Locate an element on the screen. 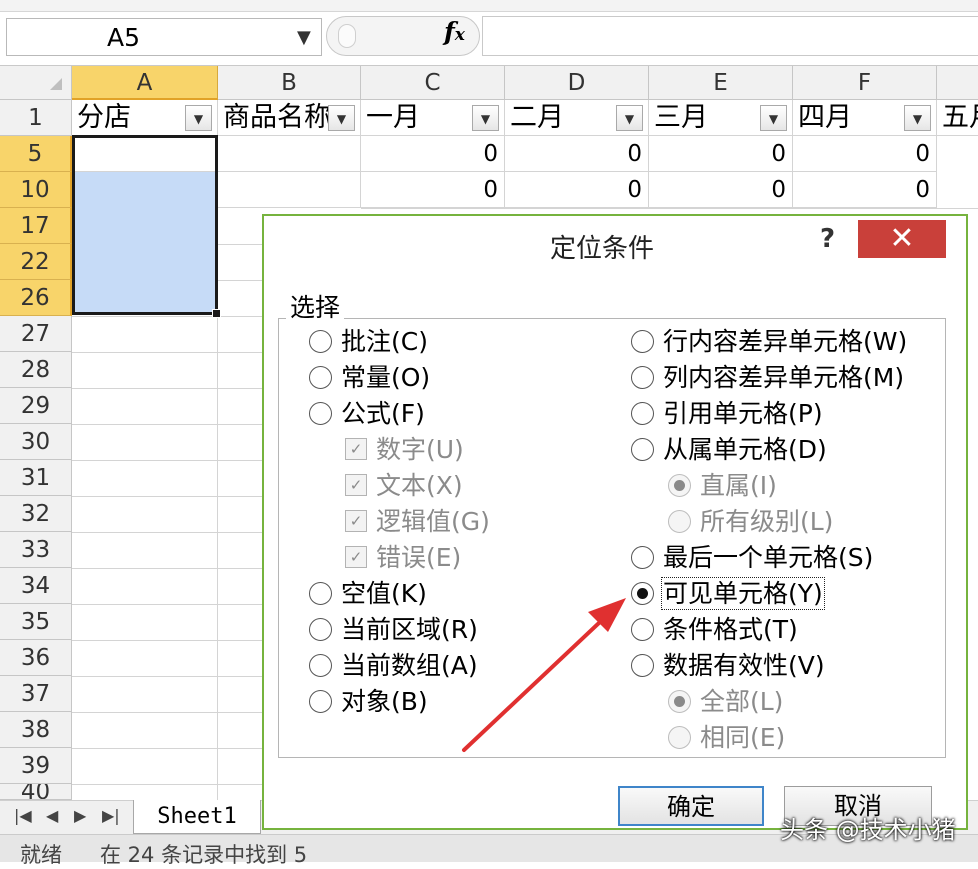  row-header: 5 is located at coordinates (36, 154).